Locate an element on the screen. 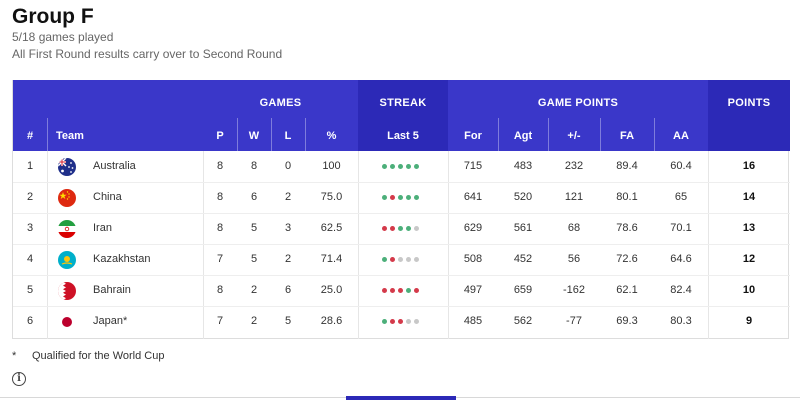 This screenshot has width=800, height=400. points-cell: 10 is located at coordinates (749, 290).